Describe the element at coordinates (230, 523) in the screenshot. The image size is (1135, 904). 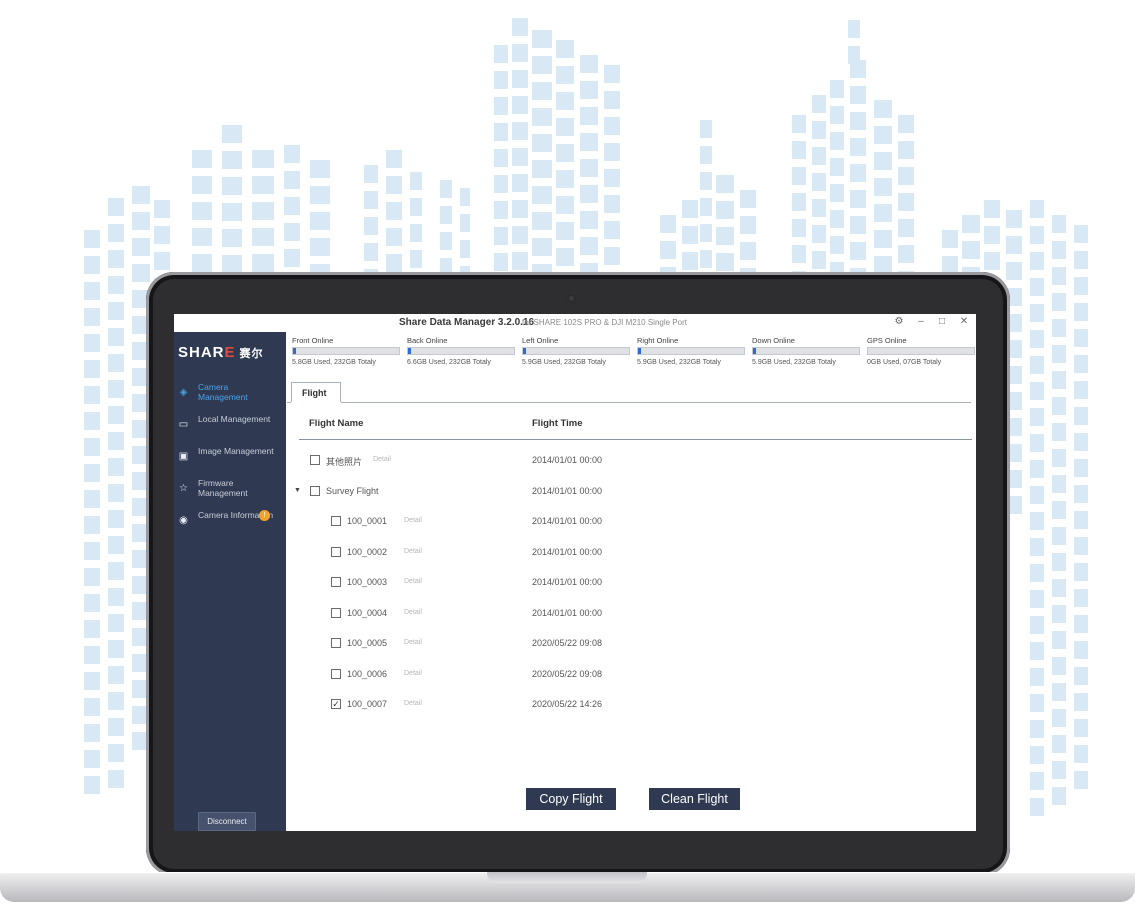
I see `sidebar-item-camera-information: ◉ Camera Information !` at that location.